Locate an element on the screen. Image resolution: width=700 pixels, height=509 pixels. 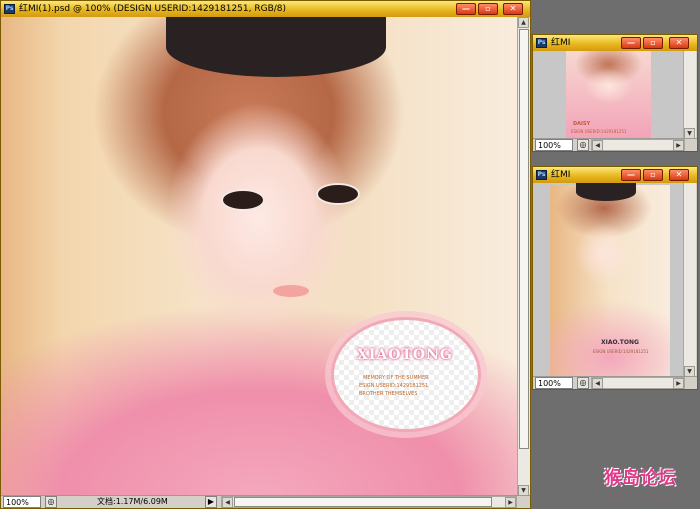
navigator-2-canvas: XIAO.TONG ESIGN USERID:1429181251 is located at coordinates (608, 280).